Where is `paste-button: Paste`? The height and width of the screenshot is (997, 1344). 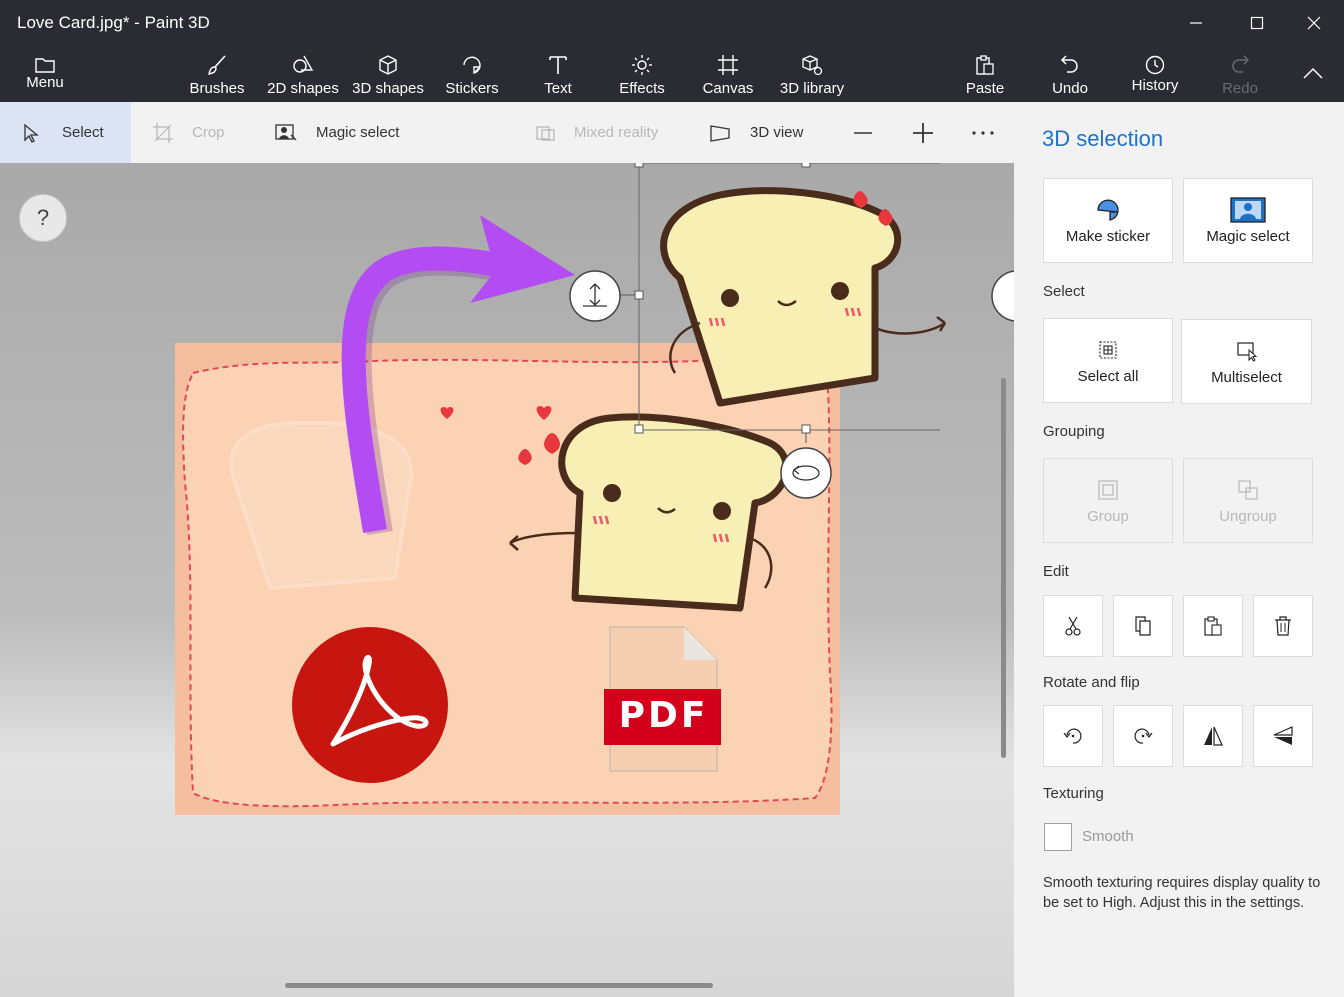
paste-button: Paste is located at coordinates (985, 74).